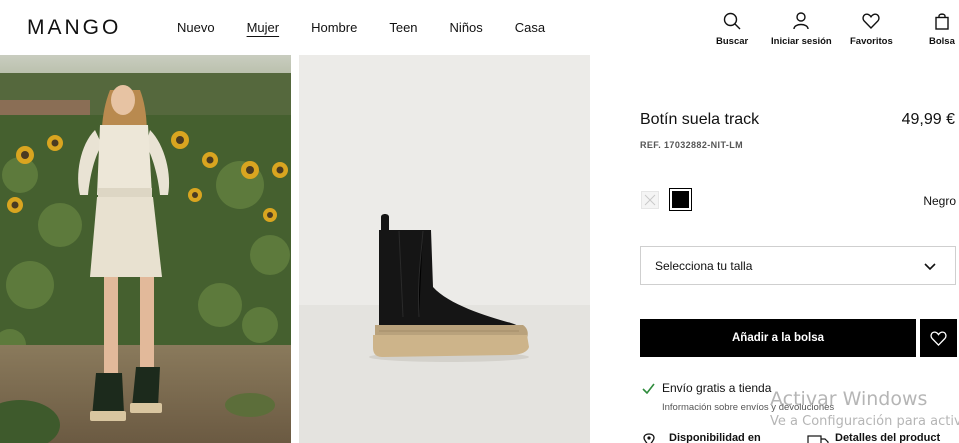 The image size is (959, 443). Describe the element at coordinates (466, 27) in the screenshot. I see `nav-item-ninos: Niños` at that location.